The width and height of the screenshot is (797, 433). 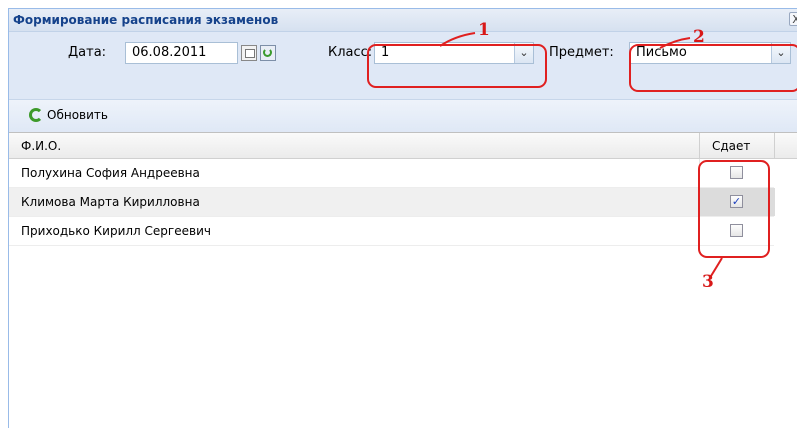 What do you see at coordinates (710, 53) in the screenshot?
I see `subject-select: Письмо ⌄` at bounding box center [710, 53].